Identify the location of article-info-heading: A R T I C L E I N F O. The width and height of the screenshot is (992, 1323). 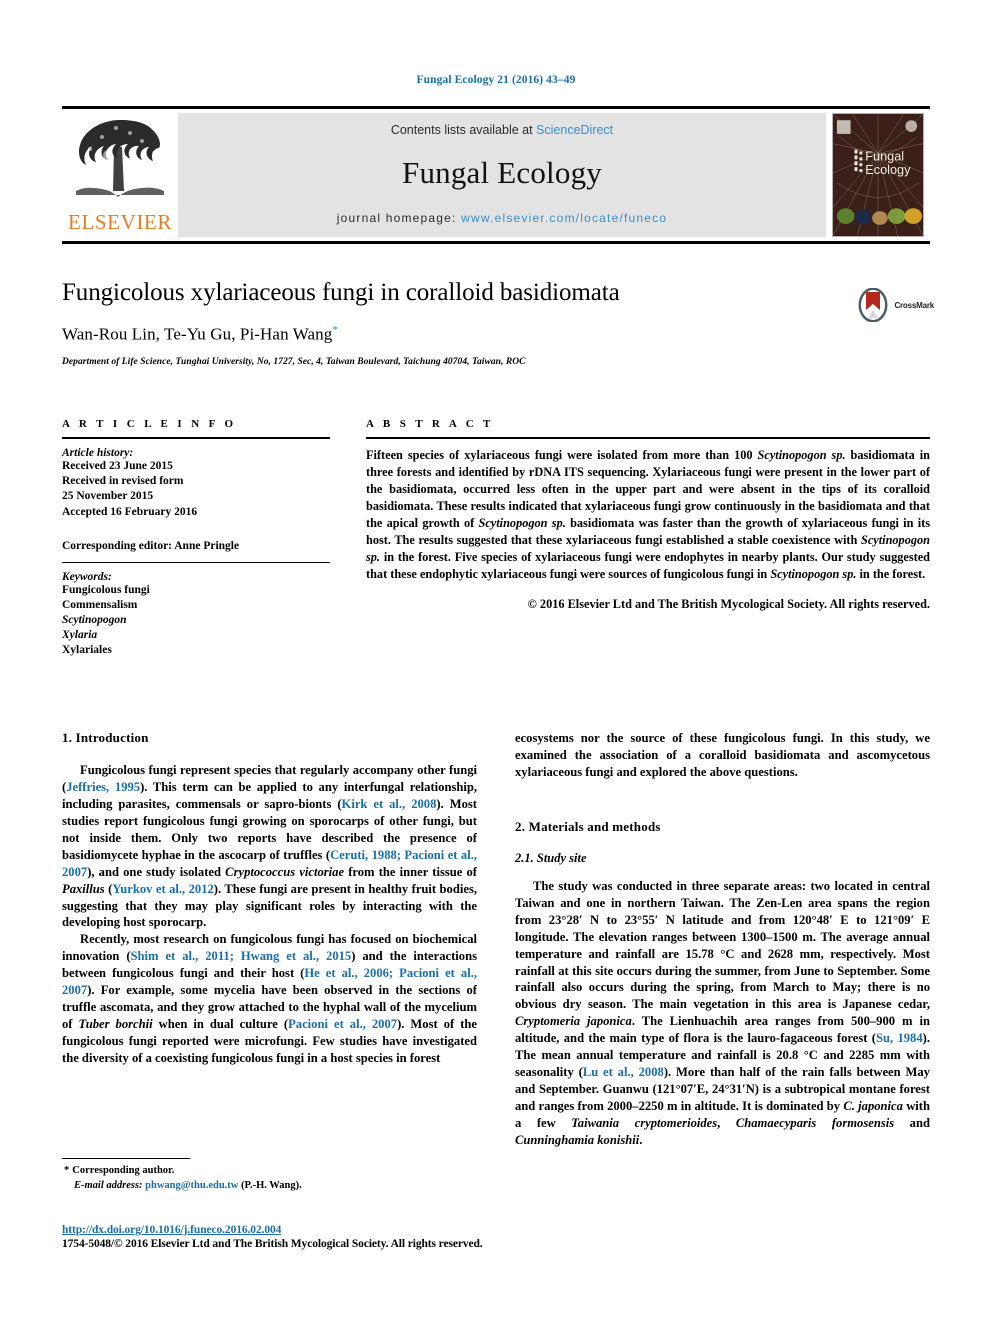
(149, 424).